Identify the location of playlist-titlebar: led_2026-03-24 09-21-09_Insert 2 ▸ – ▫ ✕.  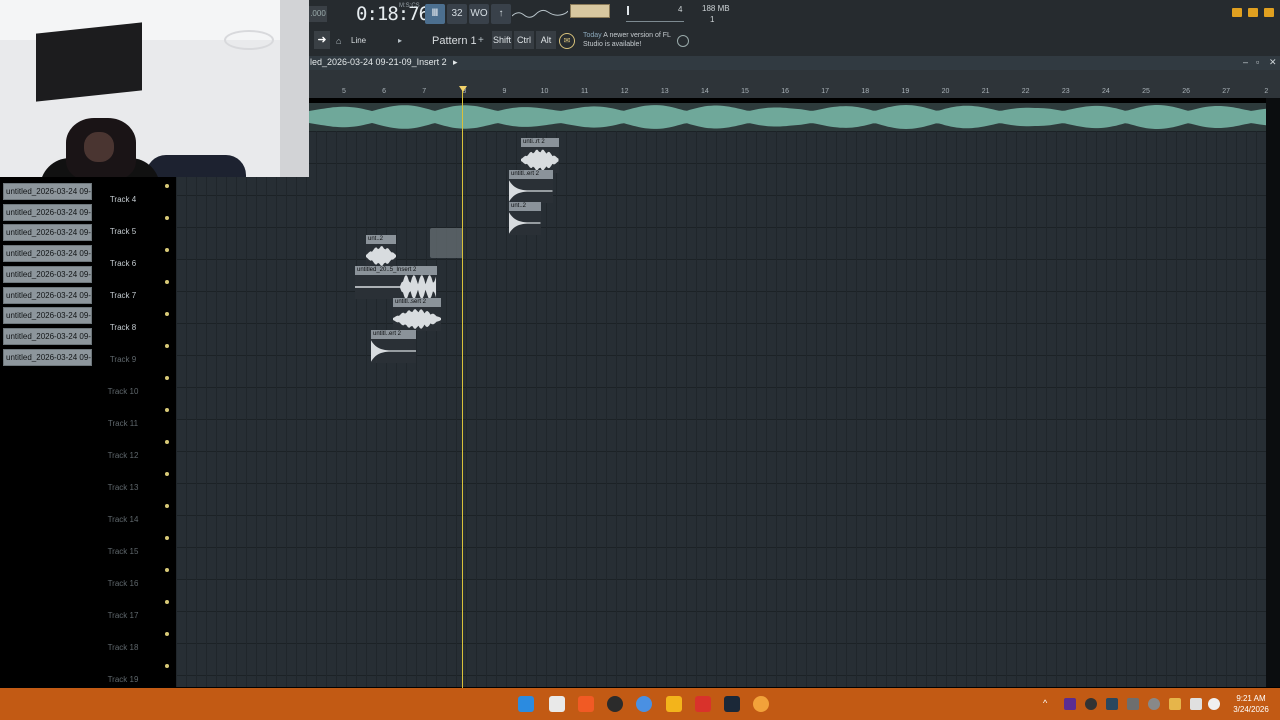
(792, 63).